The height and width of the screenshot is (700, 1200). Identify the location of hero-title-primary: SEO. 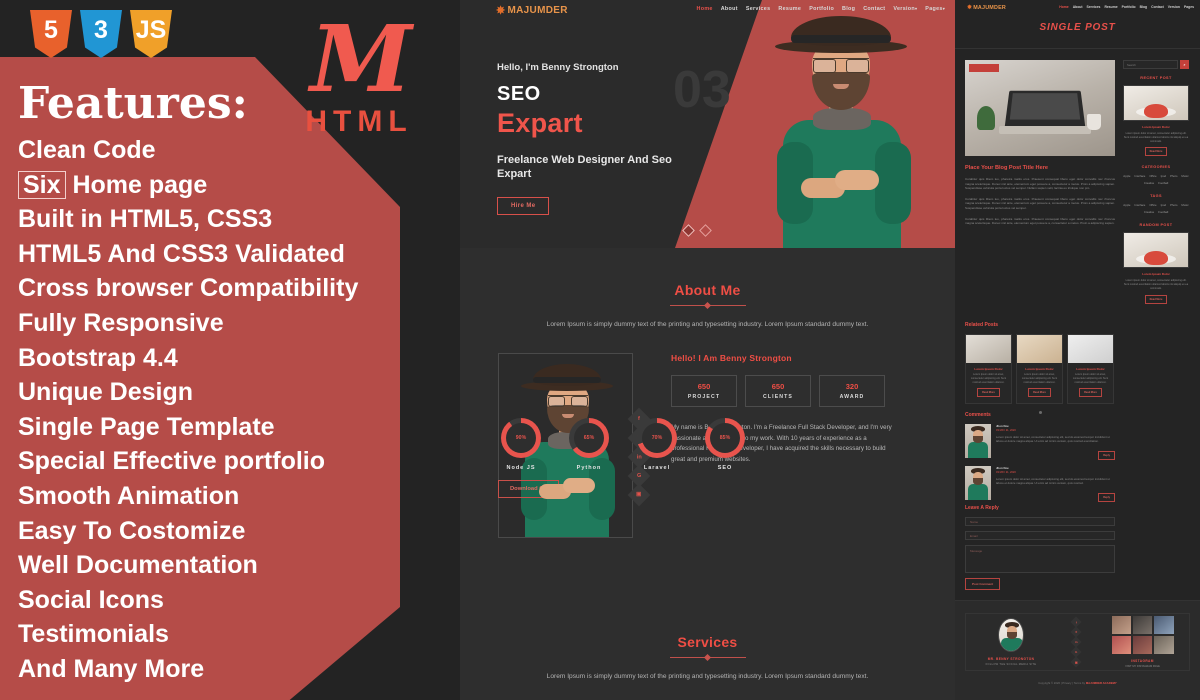
(519, 94).